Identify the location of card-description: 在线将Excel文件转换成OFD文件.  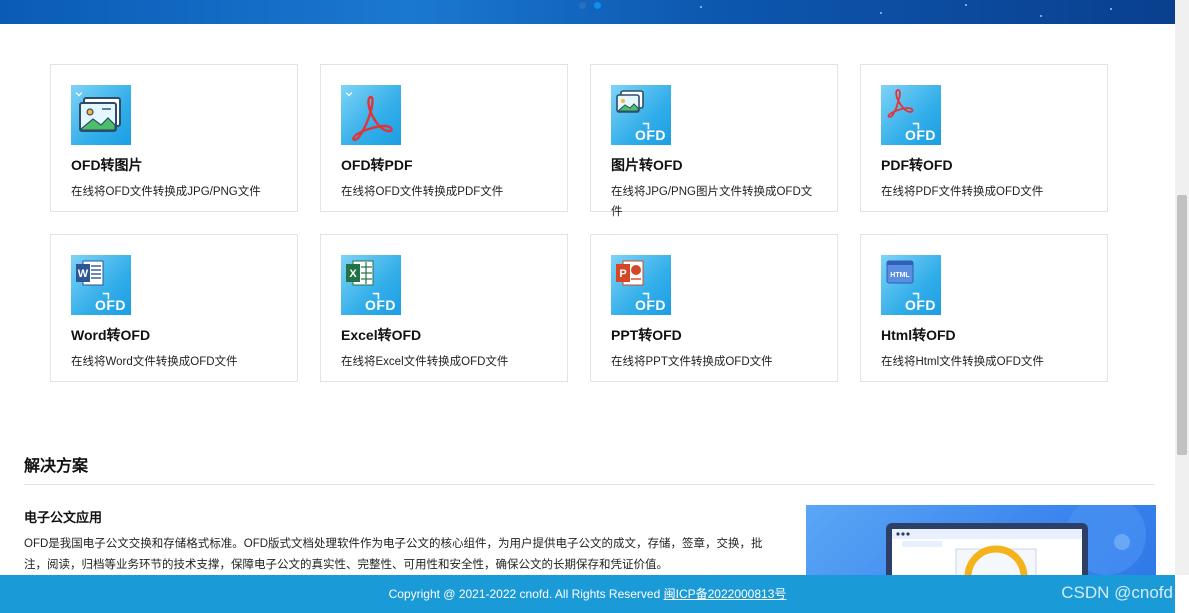
(425, 362).